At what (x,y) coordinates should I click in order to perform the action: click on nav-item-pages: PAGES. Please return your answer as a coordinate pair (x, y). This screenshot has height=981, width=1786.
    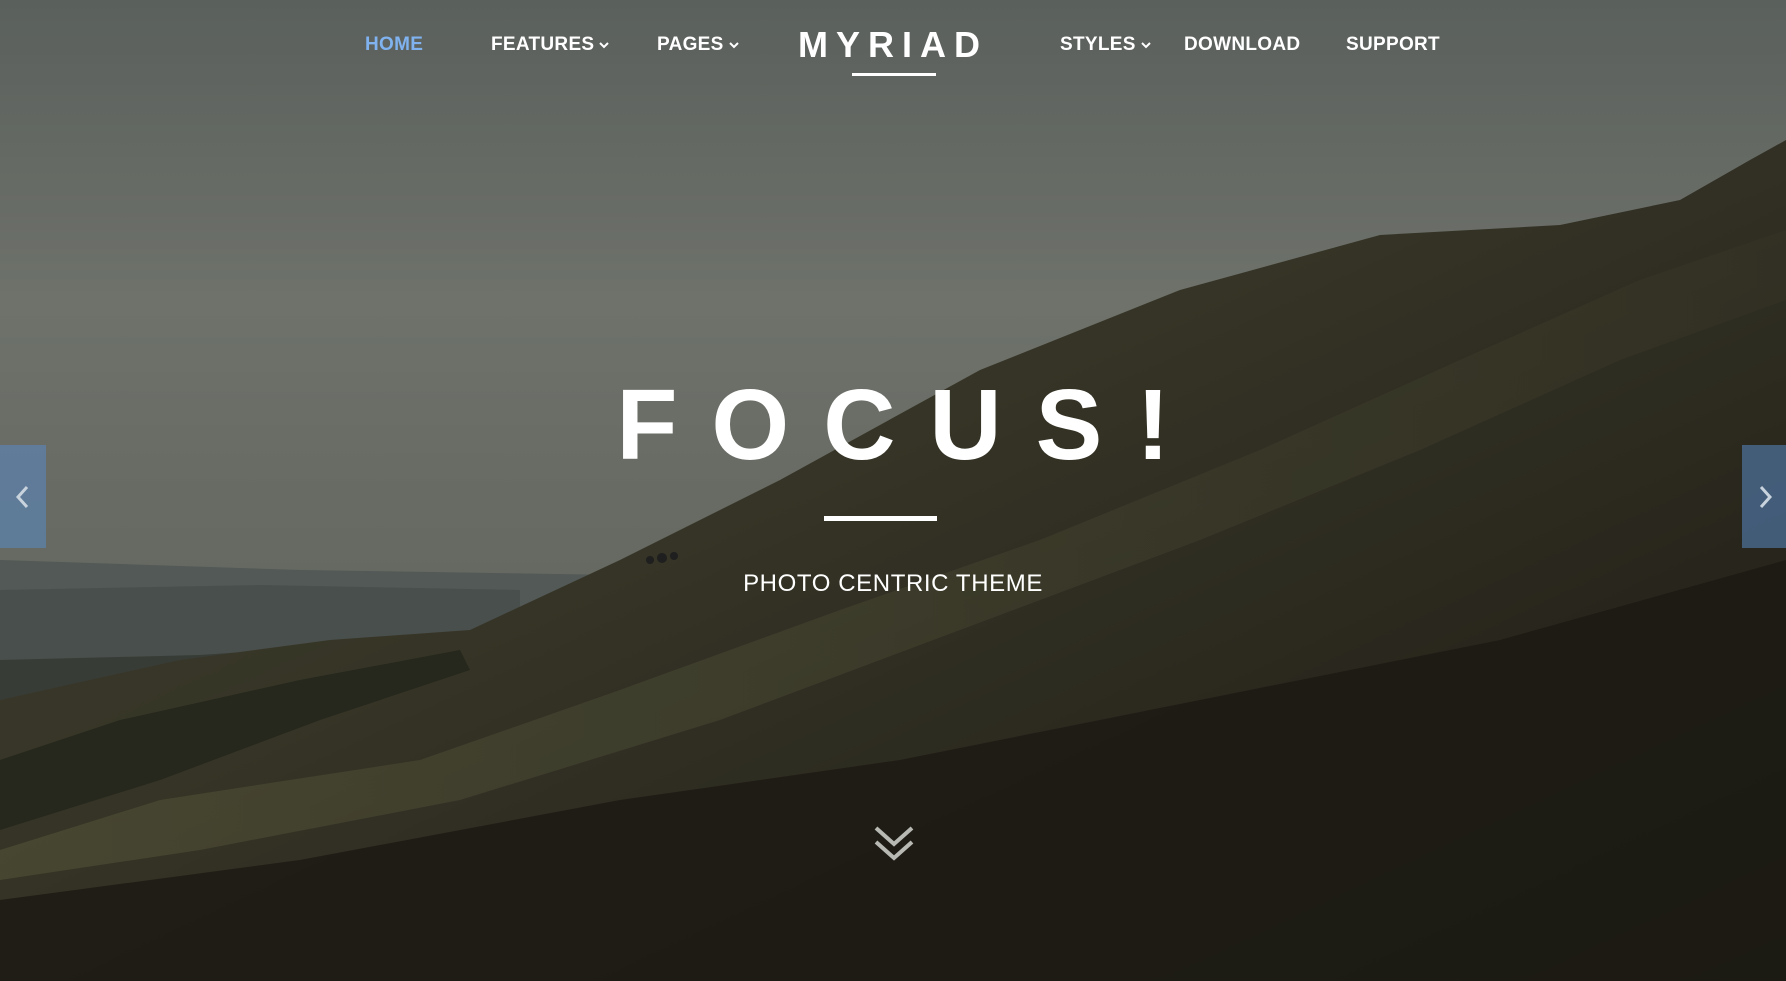
    Looking at the image, I should click on (698, 45).